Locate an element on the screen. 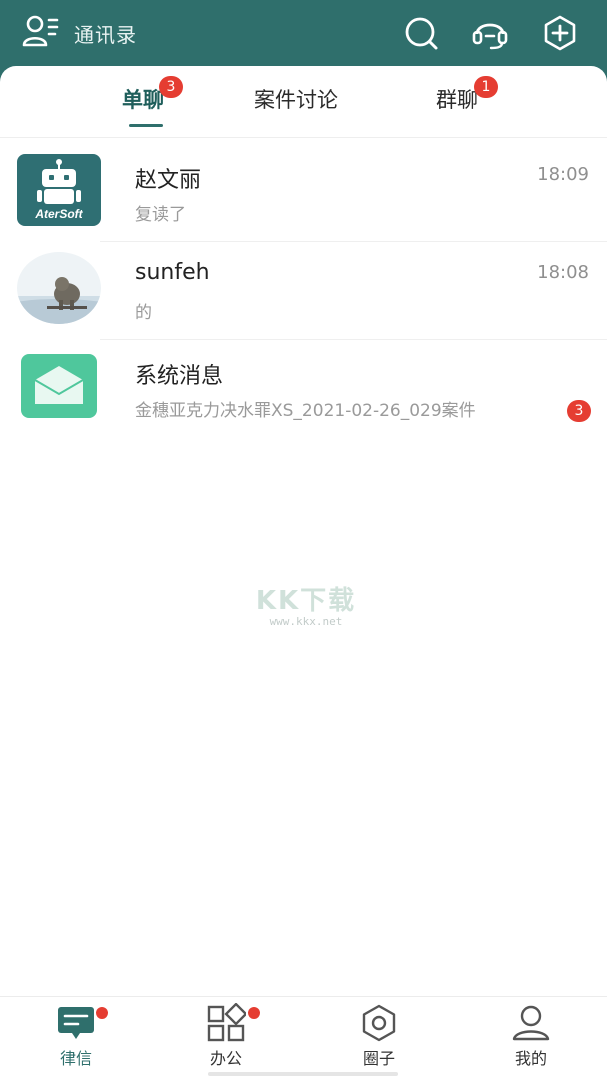  tab-badge: 1 is located at coordinates (486, 87).